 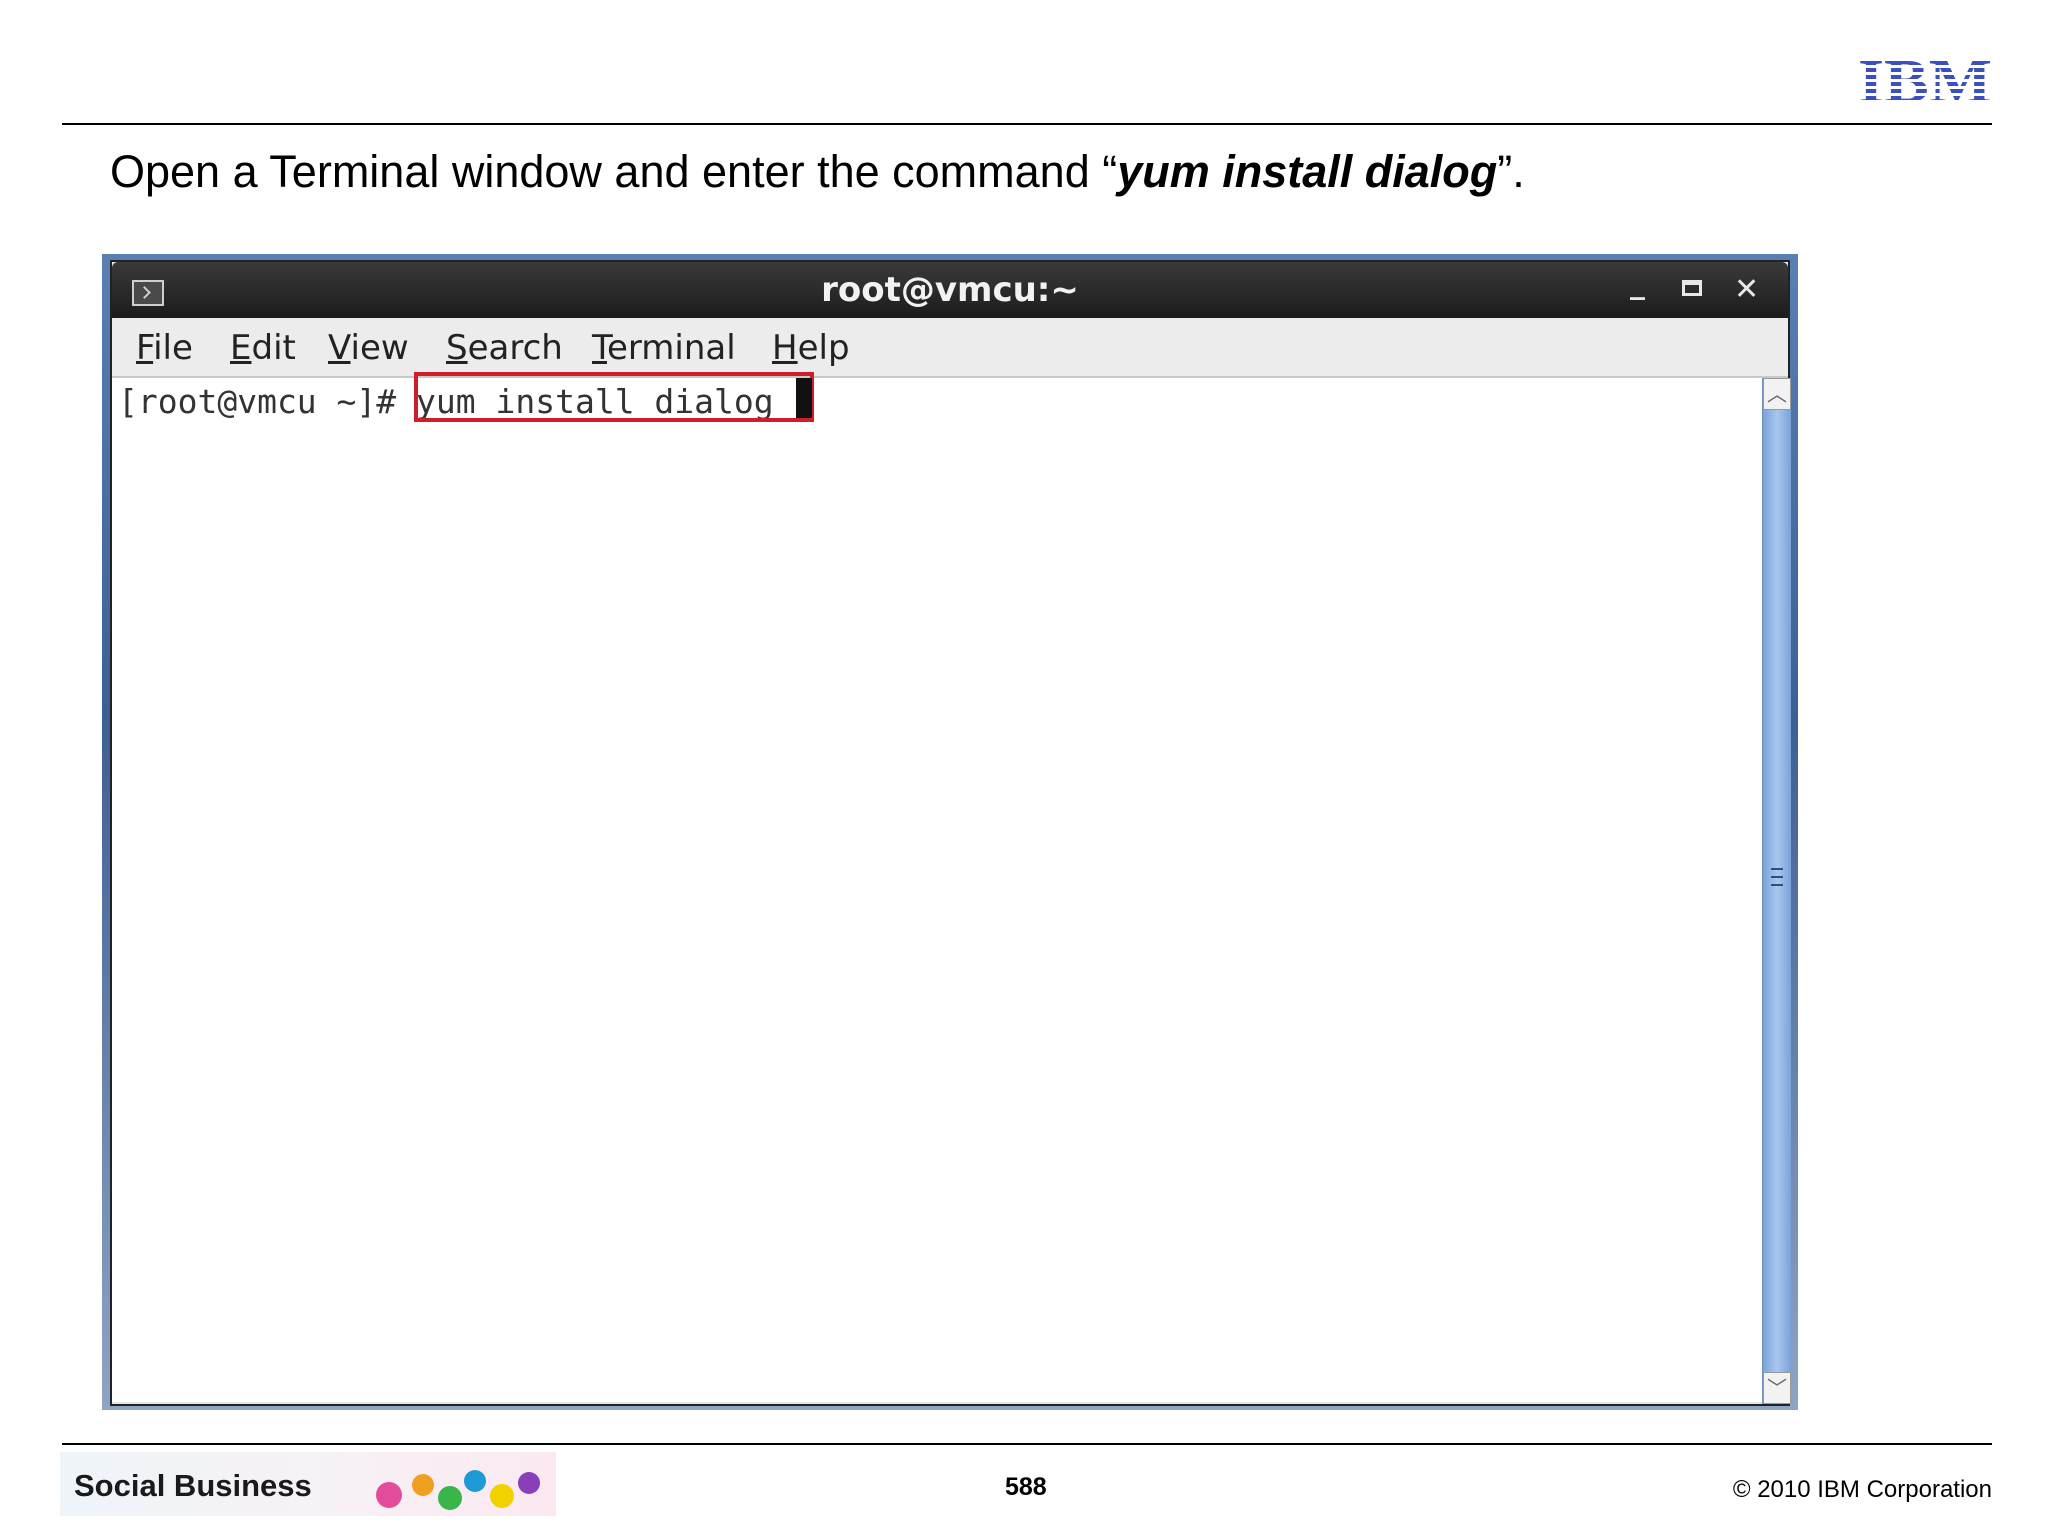 I want to click on instruction-command: yum install dialog, so click(x=1307, y=171).